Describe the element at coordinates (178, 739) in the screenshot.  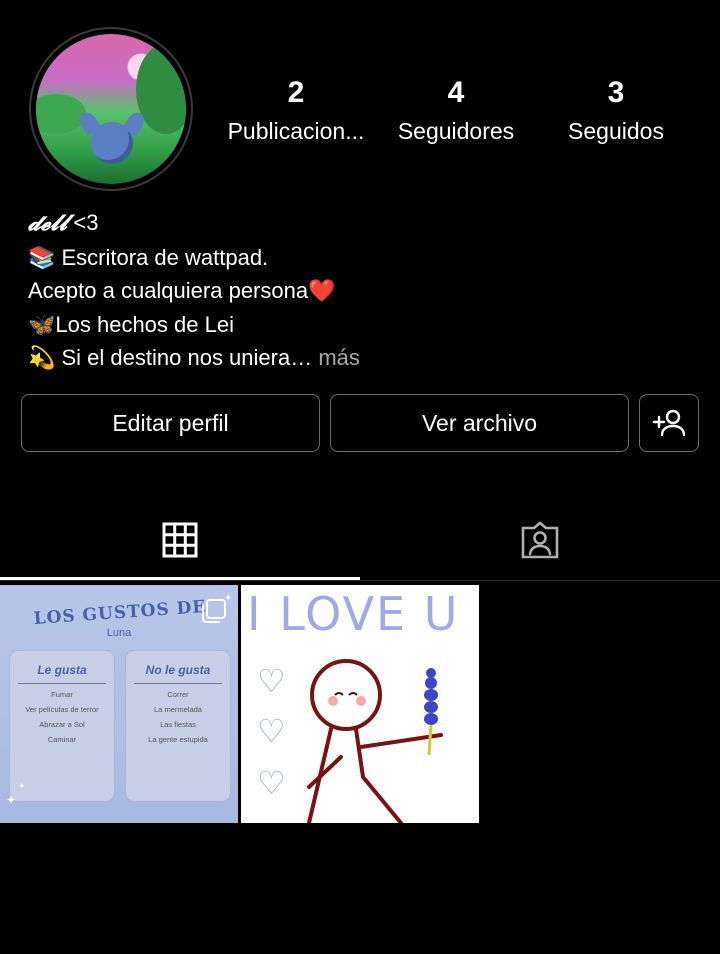
I see `post1-dislike-item: La gente estupida` at that location.